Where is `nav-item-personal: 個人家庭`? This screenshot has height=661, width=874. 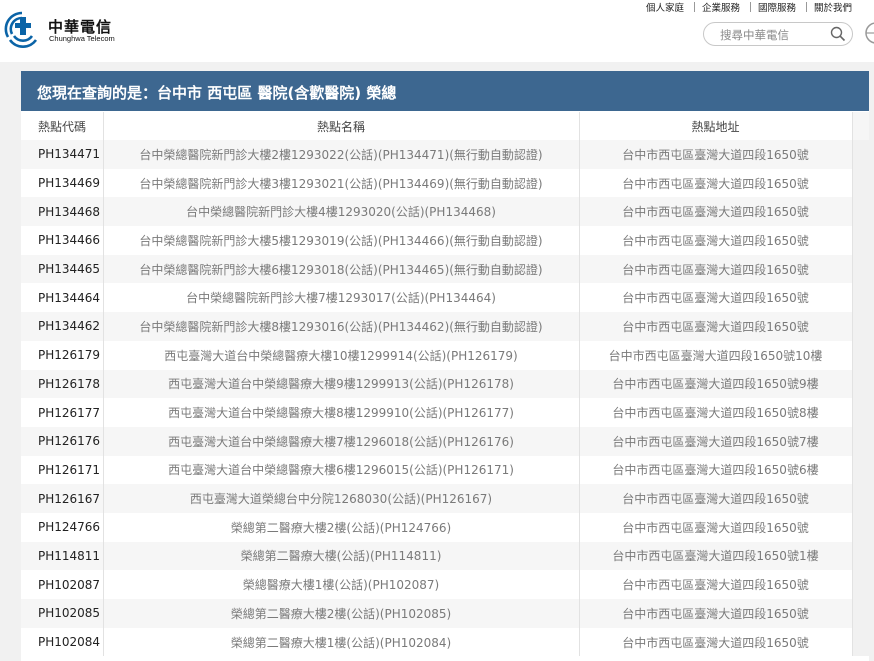
nav-item-personal: 個人家庭 is located at coordinates (665, 7).